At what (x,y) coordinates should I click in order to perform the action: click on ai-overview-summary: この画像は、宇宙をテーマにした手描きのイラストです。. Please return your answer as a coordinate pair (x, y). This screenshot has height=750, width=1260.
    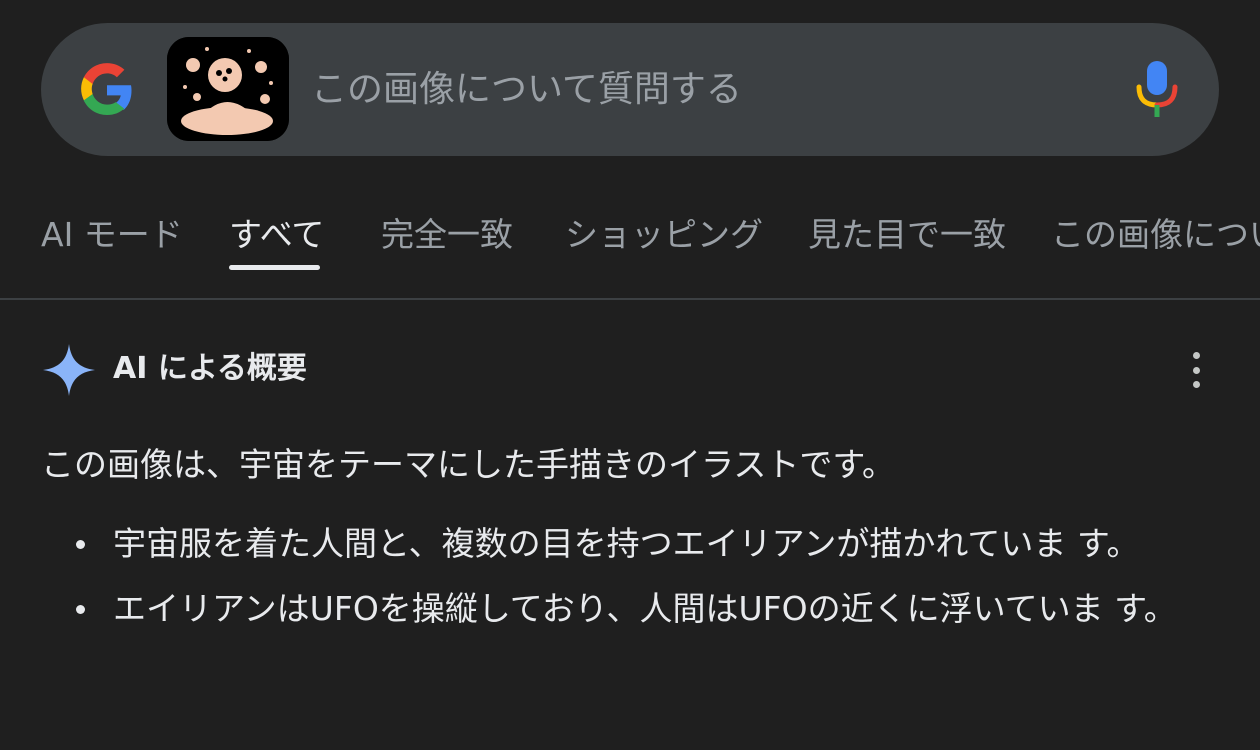
    Looking at the image, I should click on (468, 464).